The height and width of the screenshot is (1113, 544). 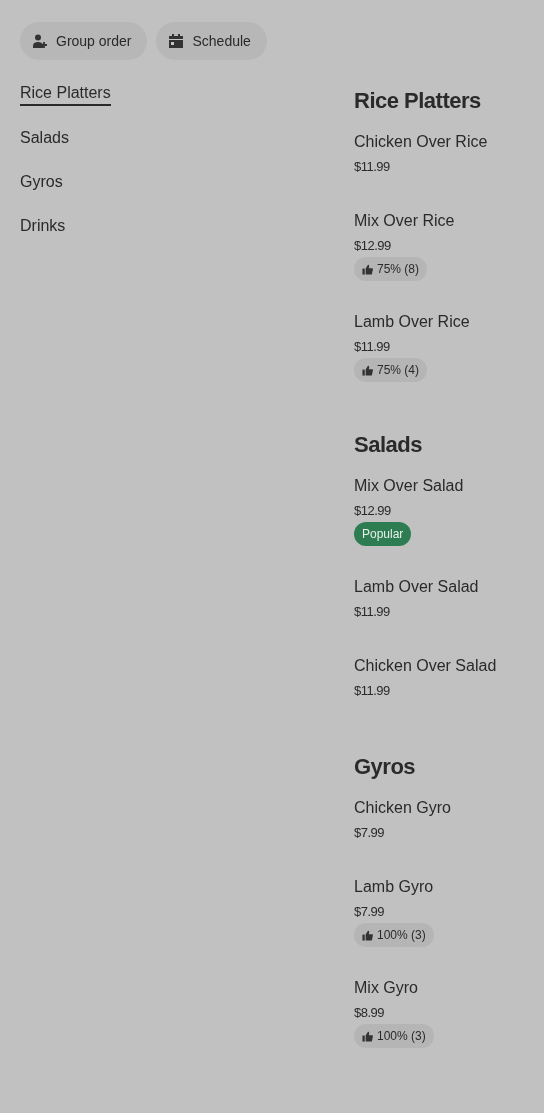 I want to click on category-link: Salads, so click(x=44, y=138).